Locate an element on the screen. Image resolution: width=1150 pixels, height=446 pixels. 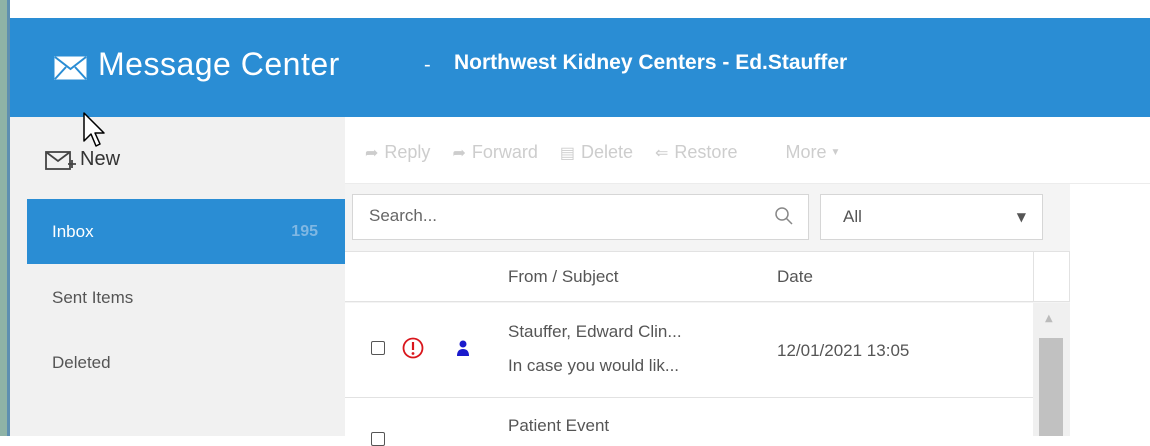
reply-button: ➦ Reply is located at coordinates (397, 152).